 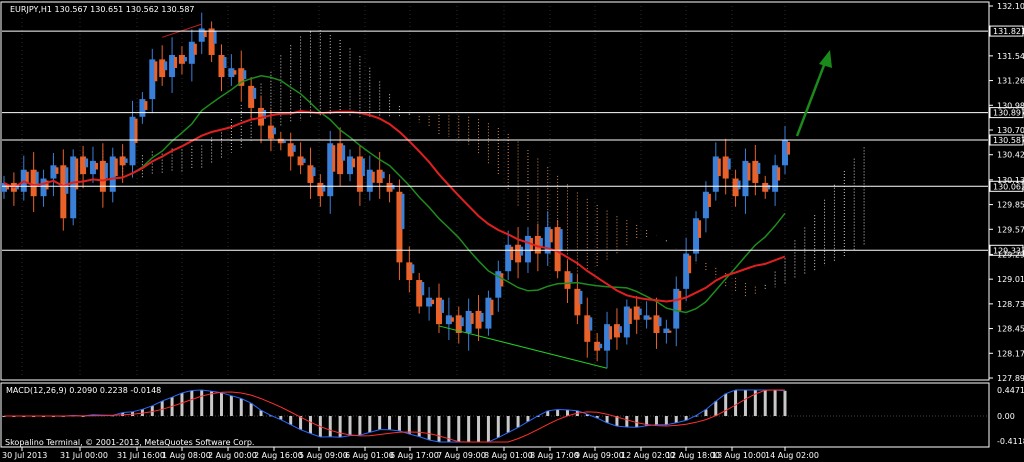 What do you see at coordinates (792, 455) in the screenshot?
I see `x-tick-label: 14 Aug 02:00` at bounding box center [792, 455].